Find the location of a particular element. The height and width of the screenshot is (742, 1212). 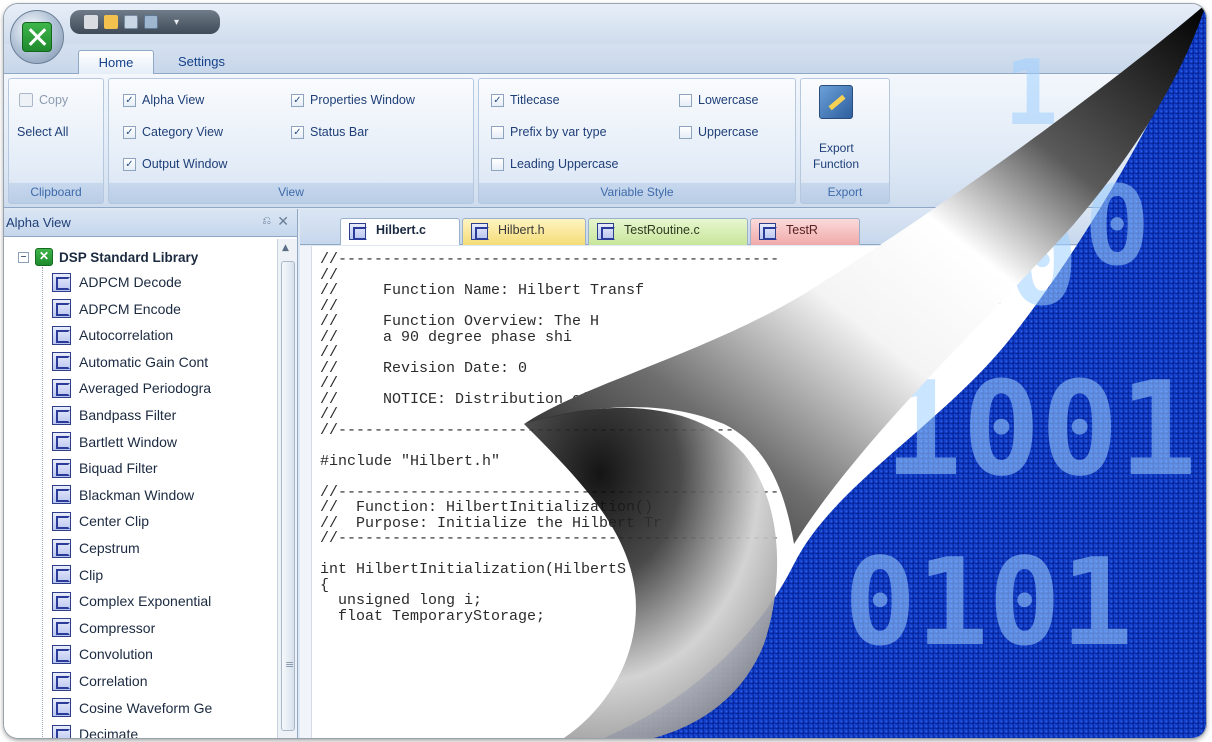

code-line: int HilbertInitialization(HilbertS is located at coordinates (473, 569).